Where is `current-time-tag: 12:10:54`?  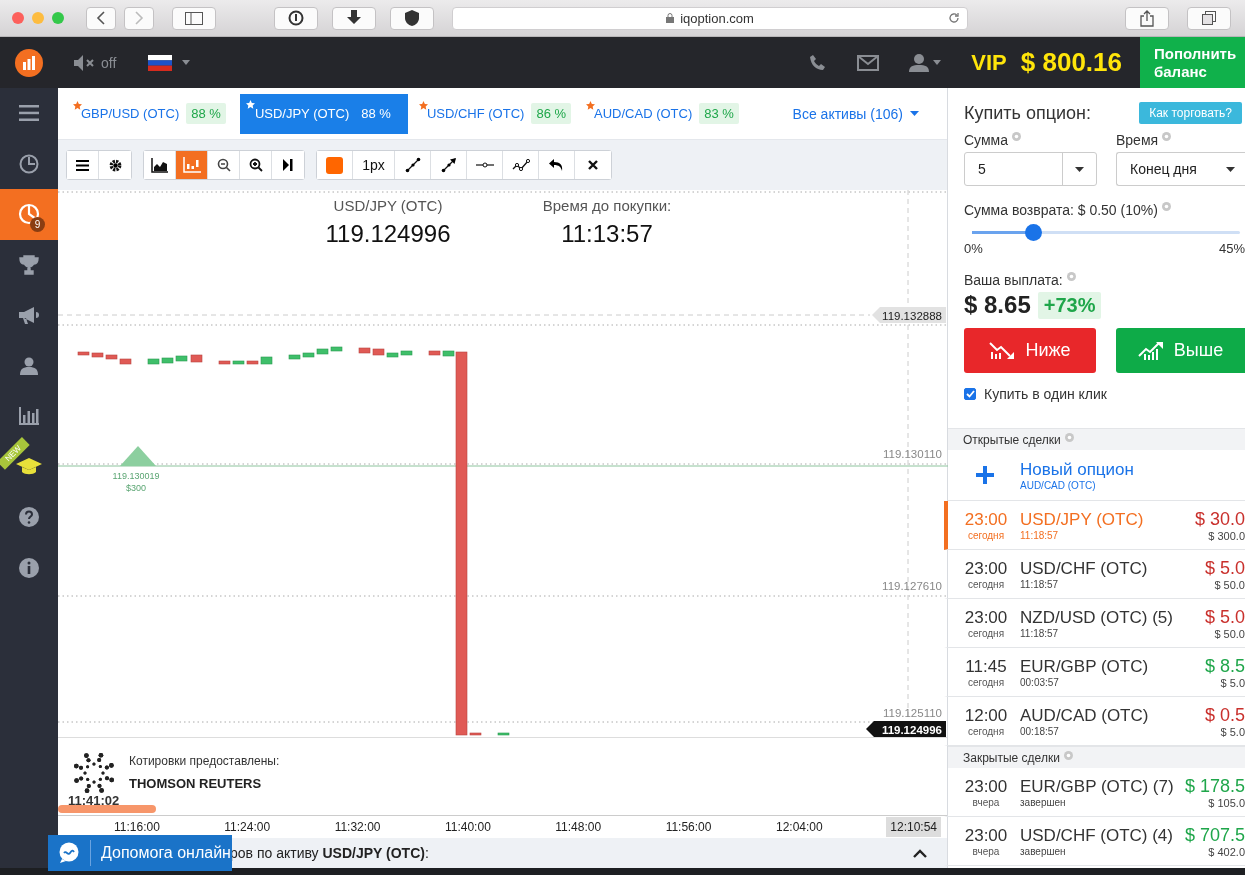 current-time-tag: 12:10:54 is located at coordinates (913, 827).